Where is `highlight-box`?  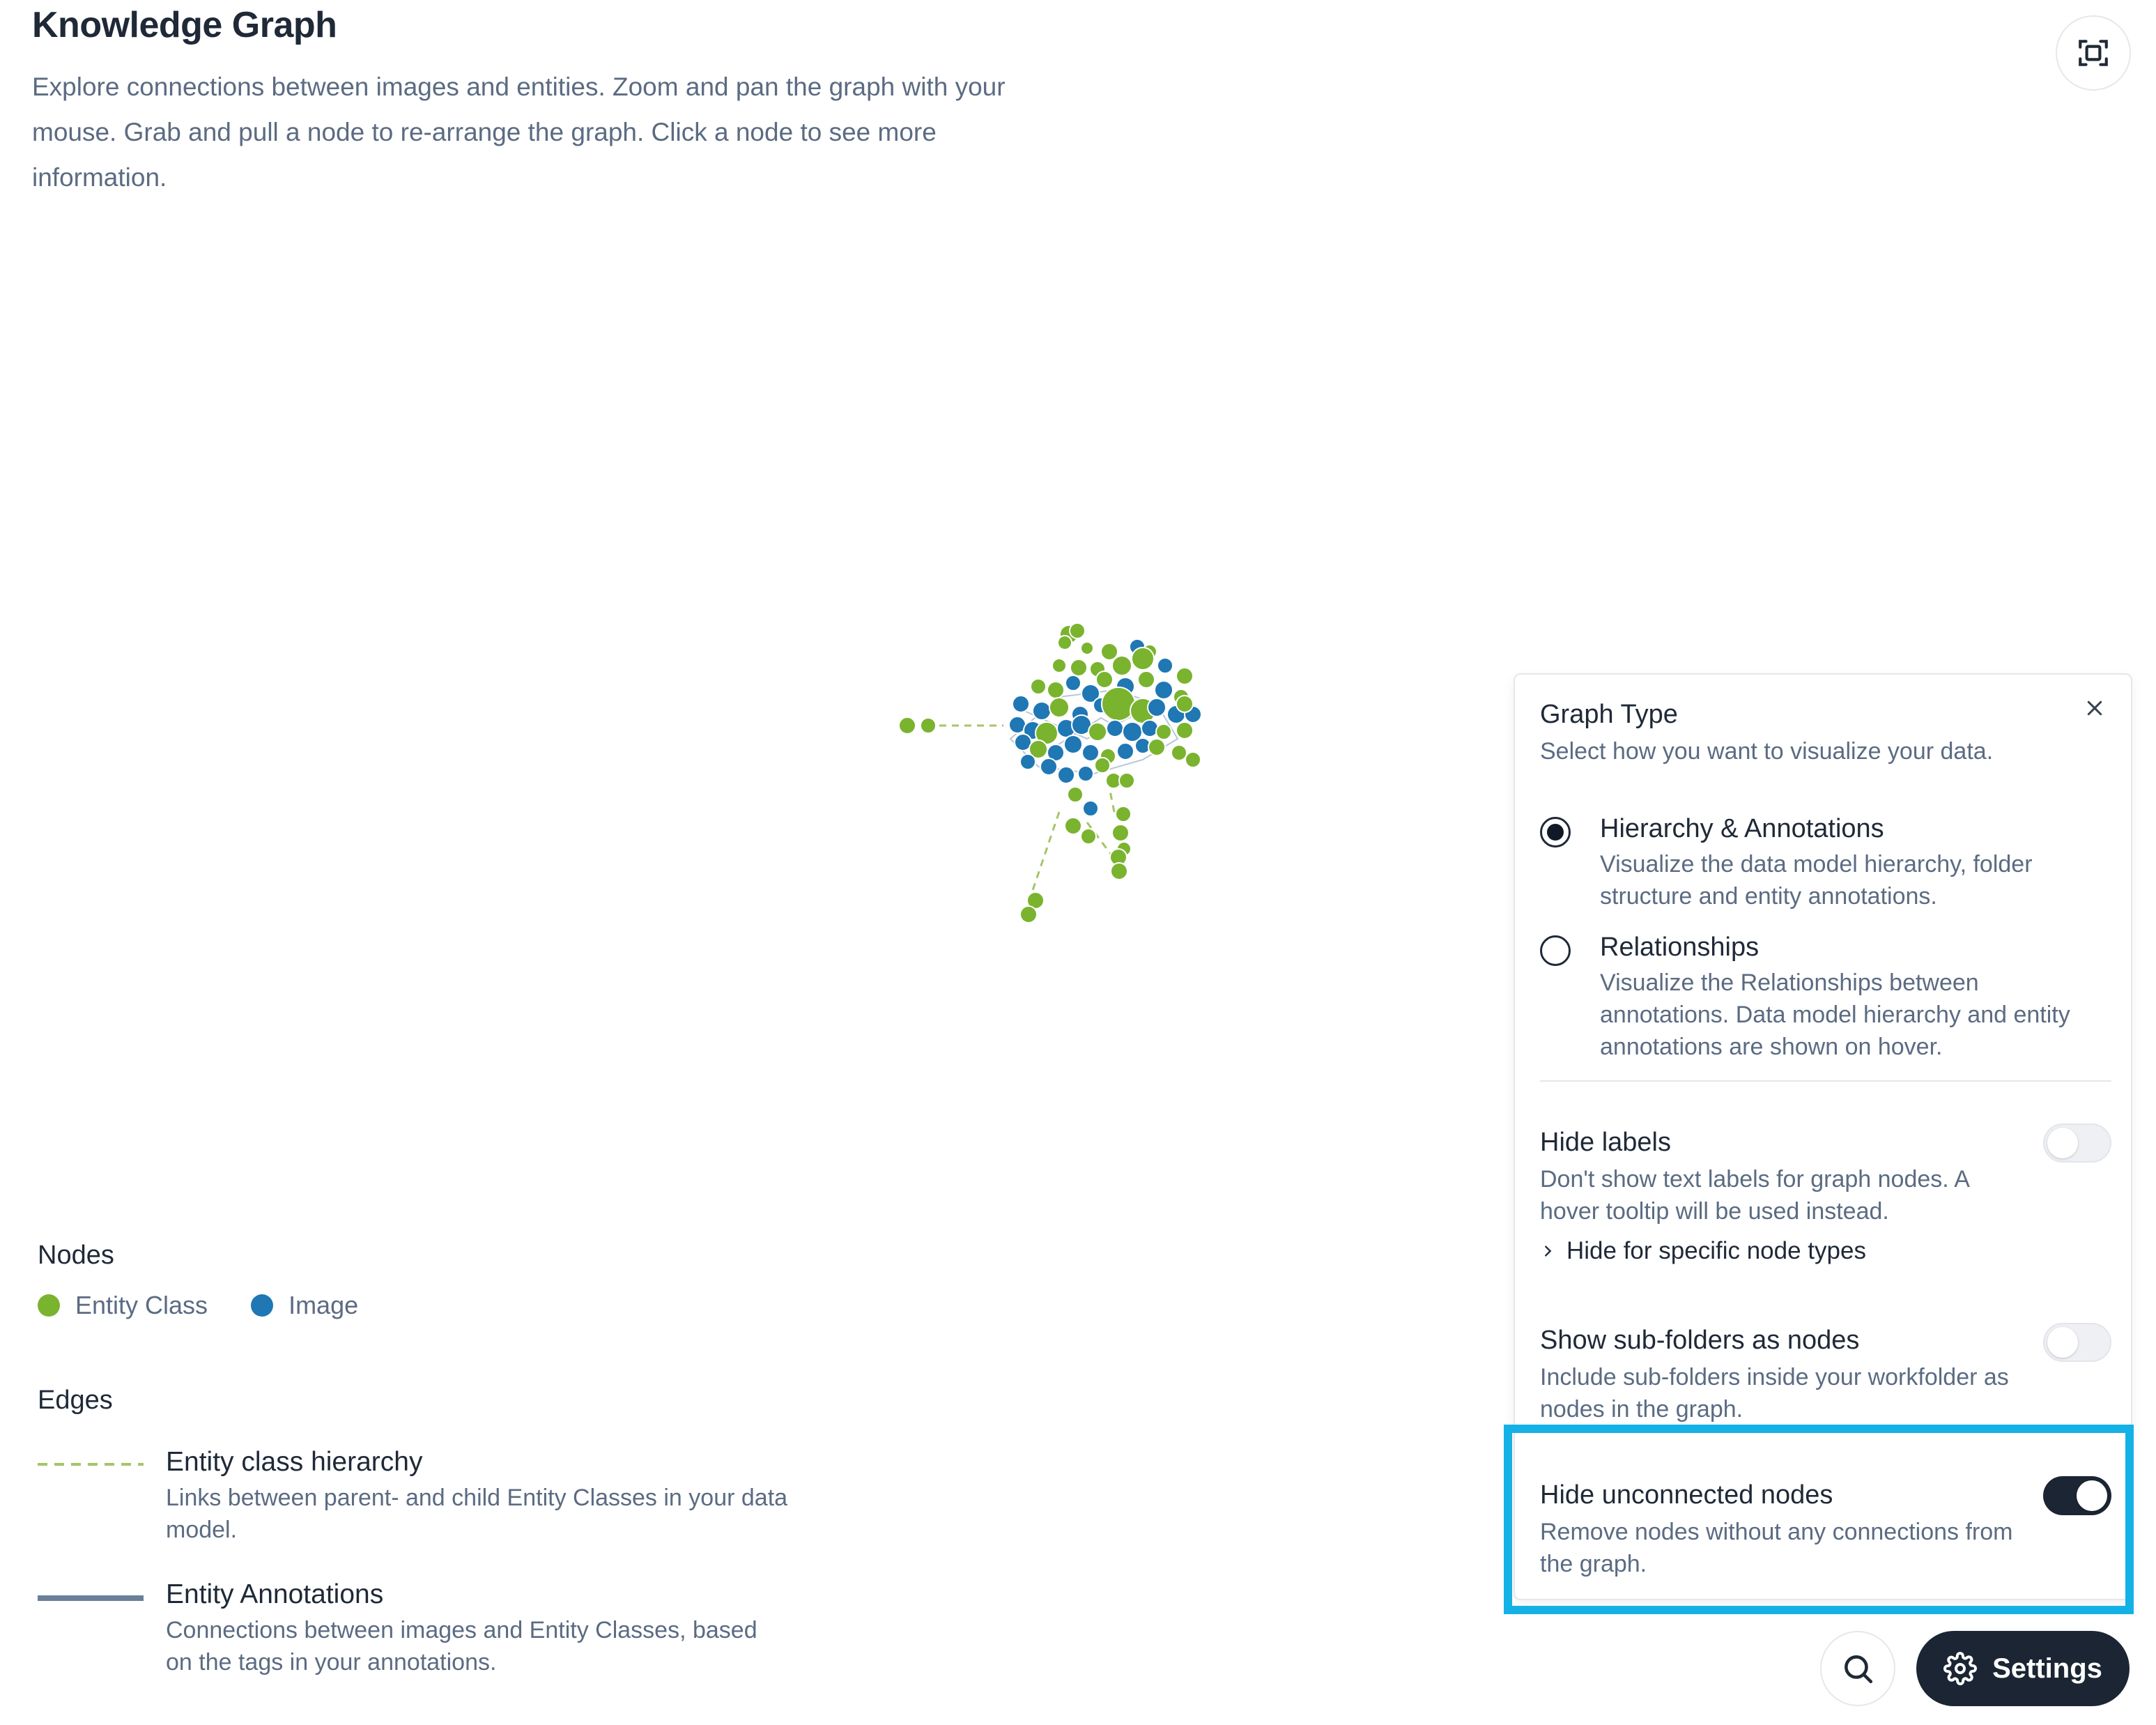
highlight-box is located at coordinates (1819, 1520).